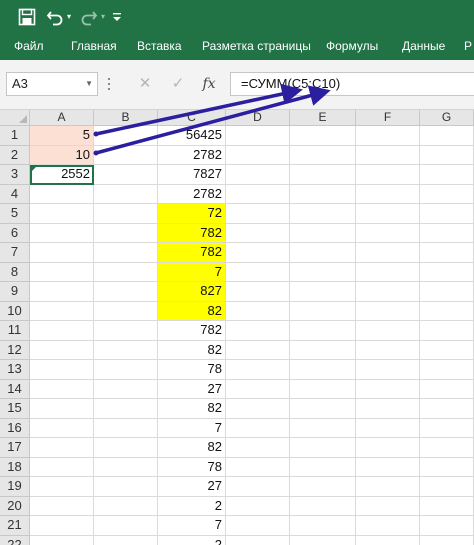 The height and width of the screenshot is (545, 474). Describe the element at coordinates (15, 331) in the screenshot. I see `row-header-11: 11` at that location.